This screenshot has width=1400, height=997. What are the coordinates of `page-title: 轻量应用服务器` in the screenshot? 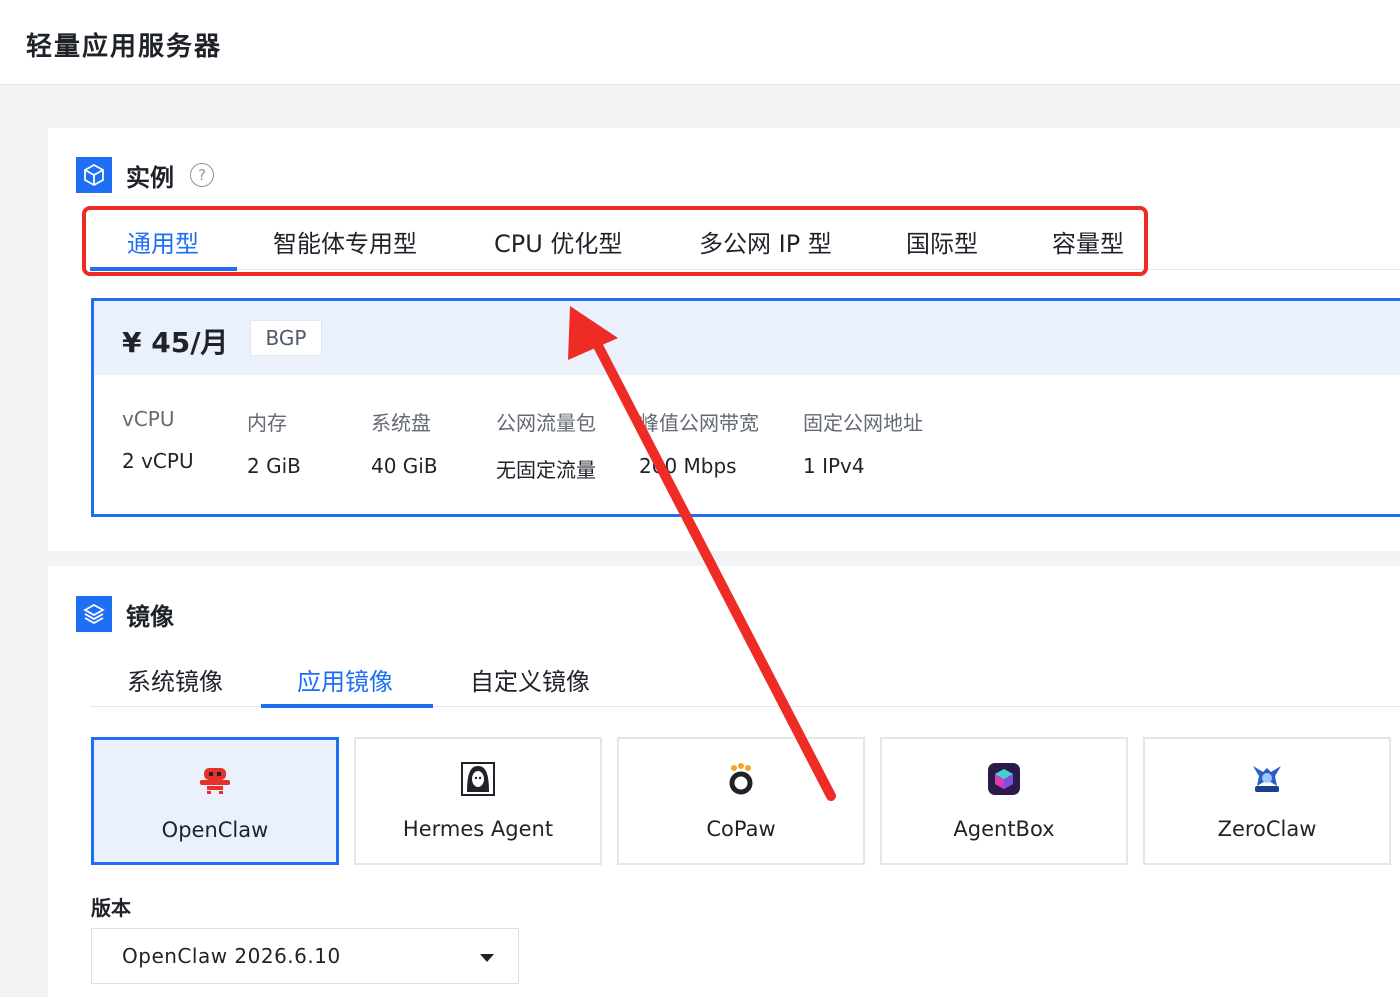 It's located at (124, 47).